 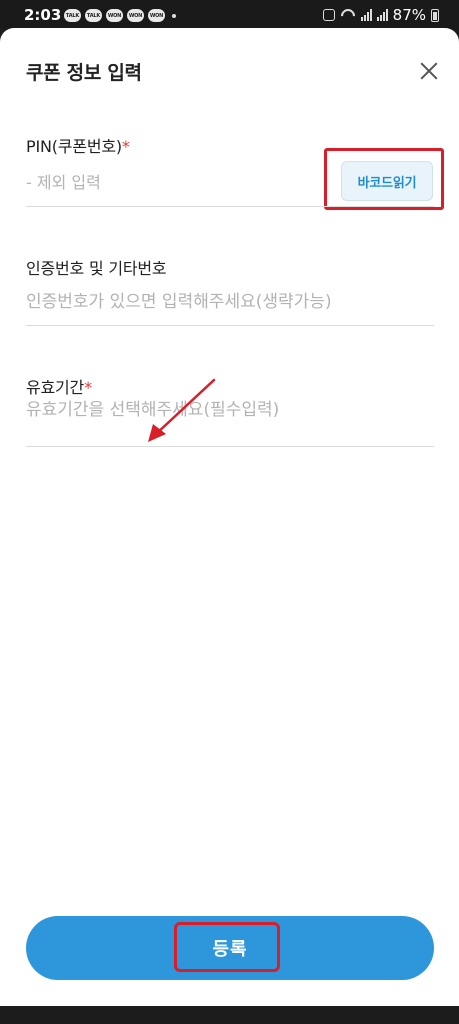 What do you see at coordinates (43, 15) in the screenshot?
I see `status-time: 2:03` at bounding box center [43, 15].